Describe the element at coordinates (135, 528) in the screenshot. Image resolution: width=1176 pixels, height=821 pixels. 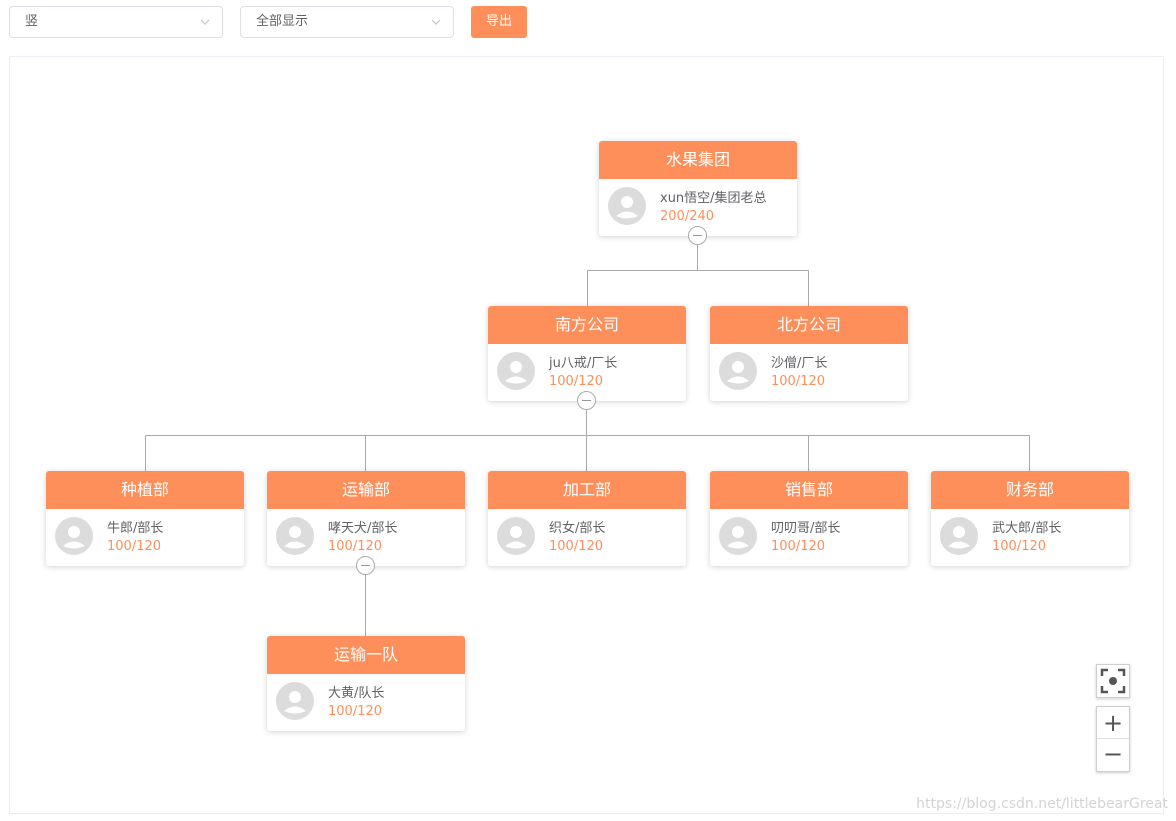
I see `node-person: 牛郎/部长` at that location.